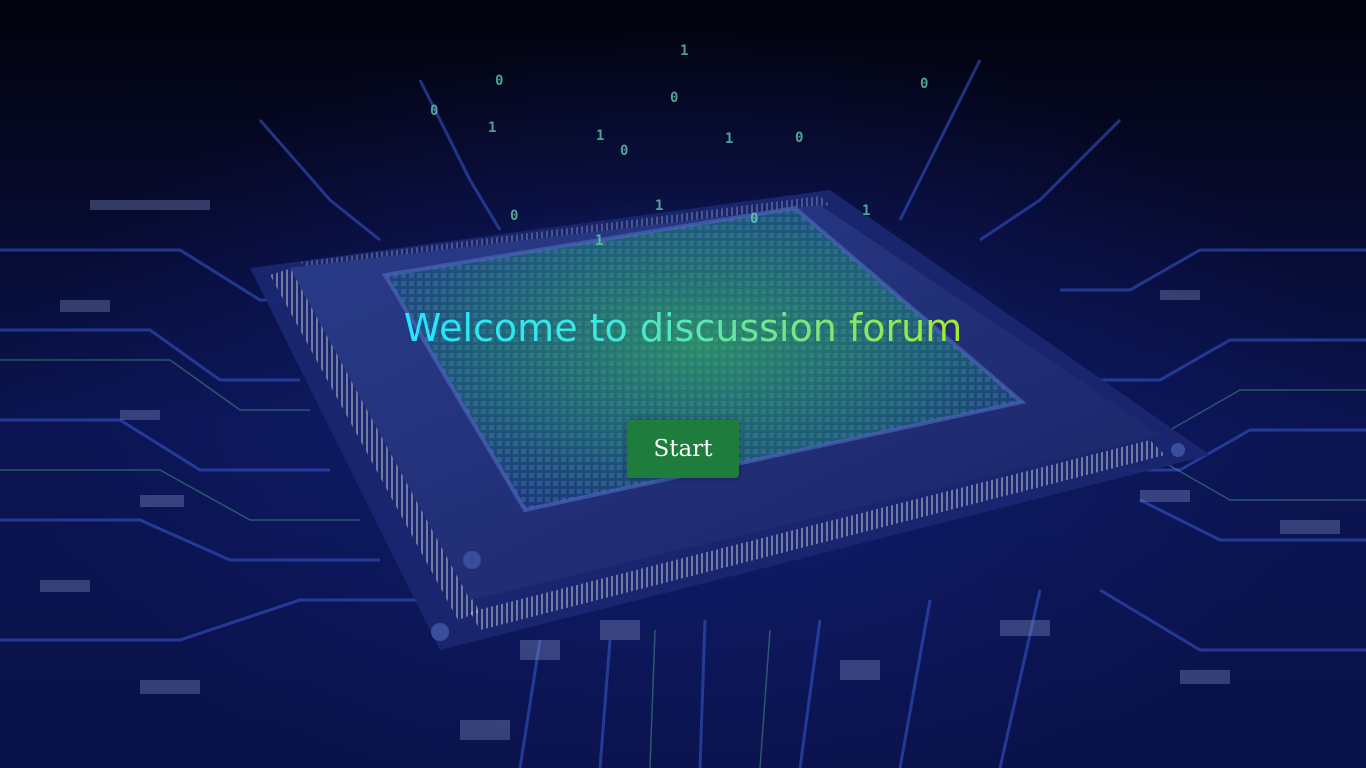 Image resolution: width=1366 pixels, height=768 pixels. I want to click on welcome-heading: Welcome to discussion forum, so click(683, 328).